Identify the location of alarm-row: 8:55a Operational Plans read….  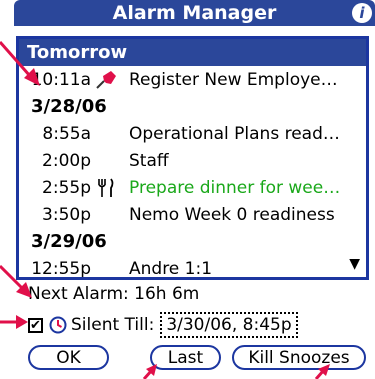
(192, 133).